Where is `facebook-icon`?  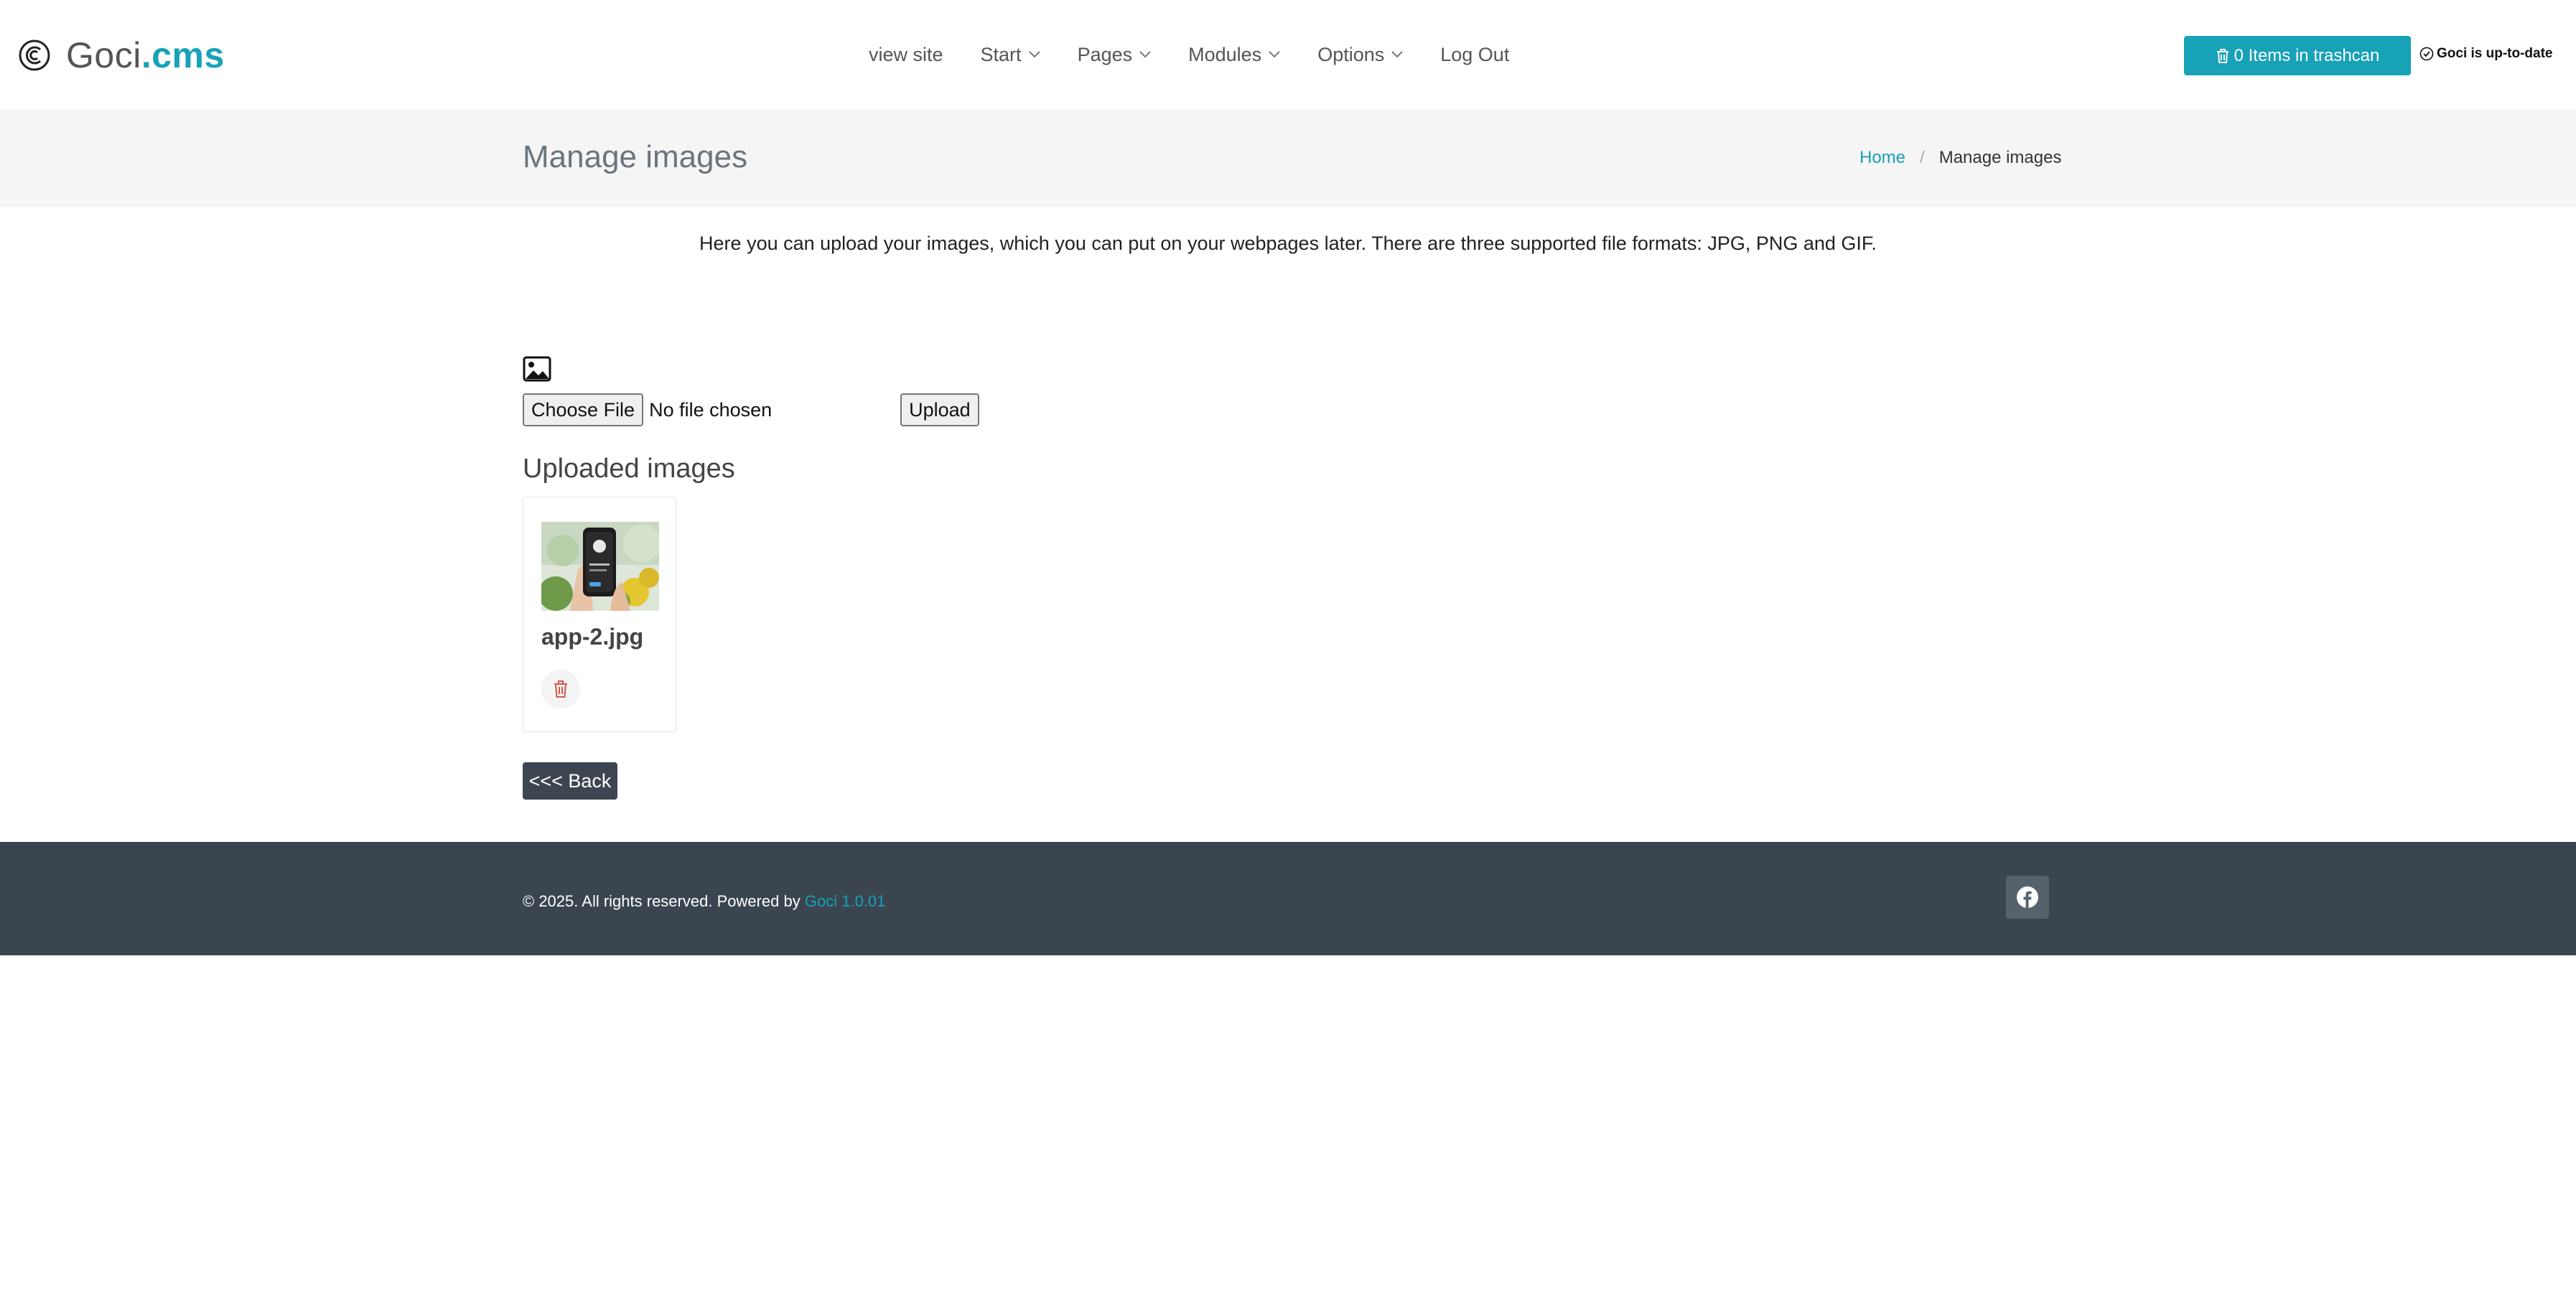
facebook-icon is located at coordinates (2027, 897).